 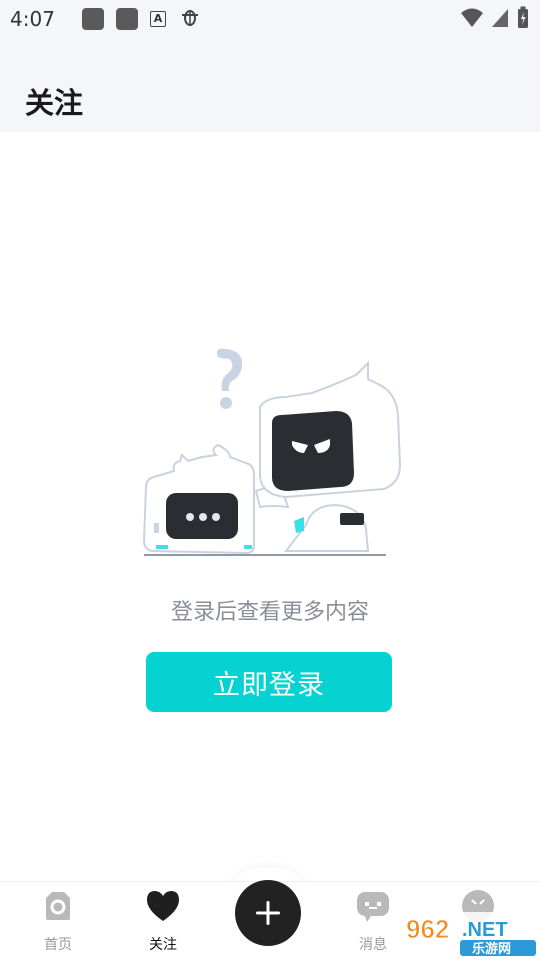 I want to click on page-title: 关注, so click(x=54, y=103).